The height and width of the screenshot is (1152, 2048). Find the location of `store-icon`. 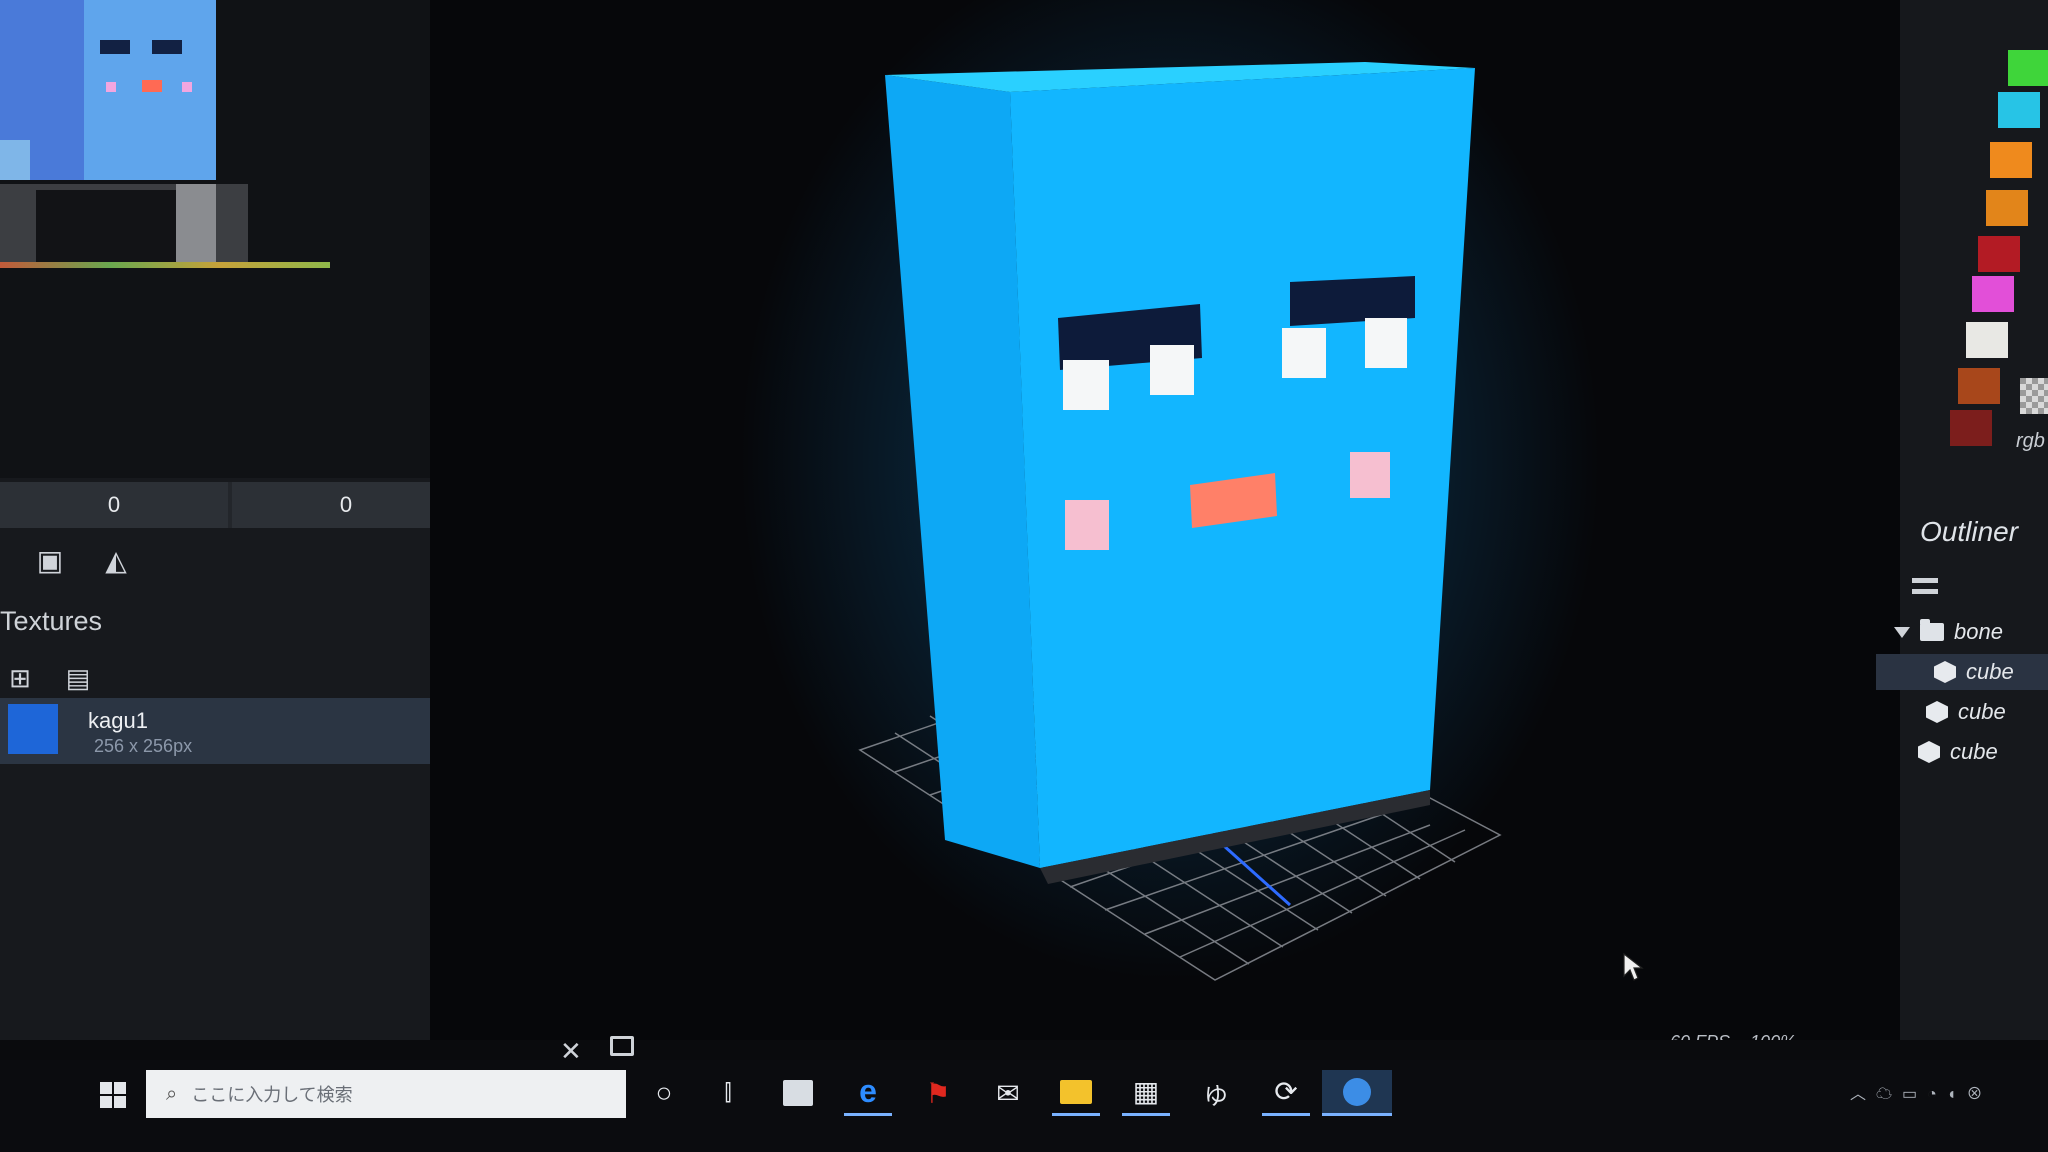

store-icon is located at coordinates (798, 1093).